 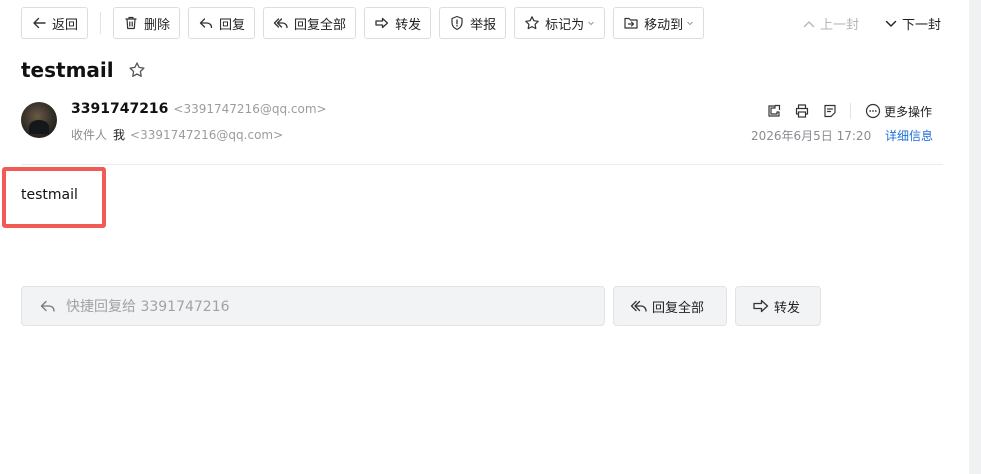 What do you see at coordinates (207, 135) in the screenshot?
I see `recipient-email: <3391747216@qq.com>` at bounding box center [207, 135].